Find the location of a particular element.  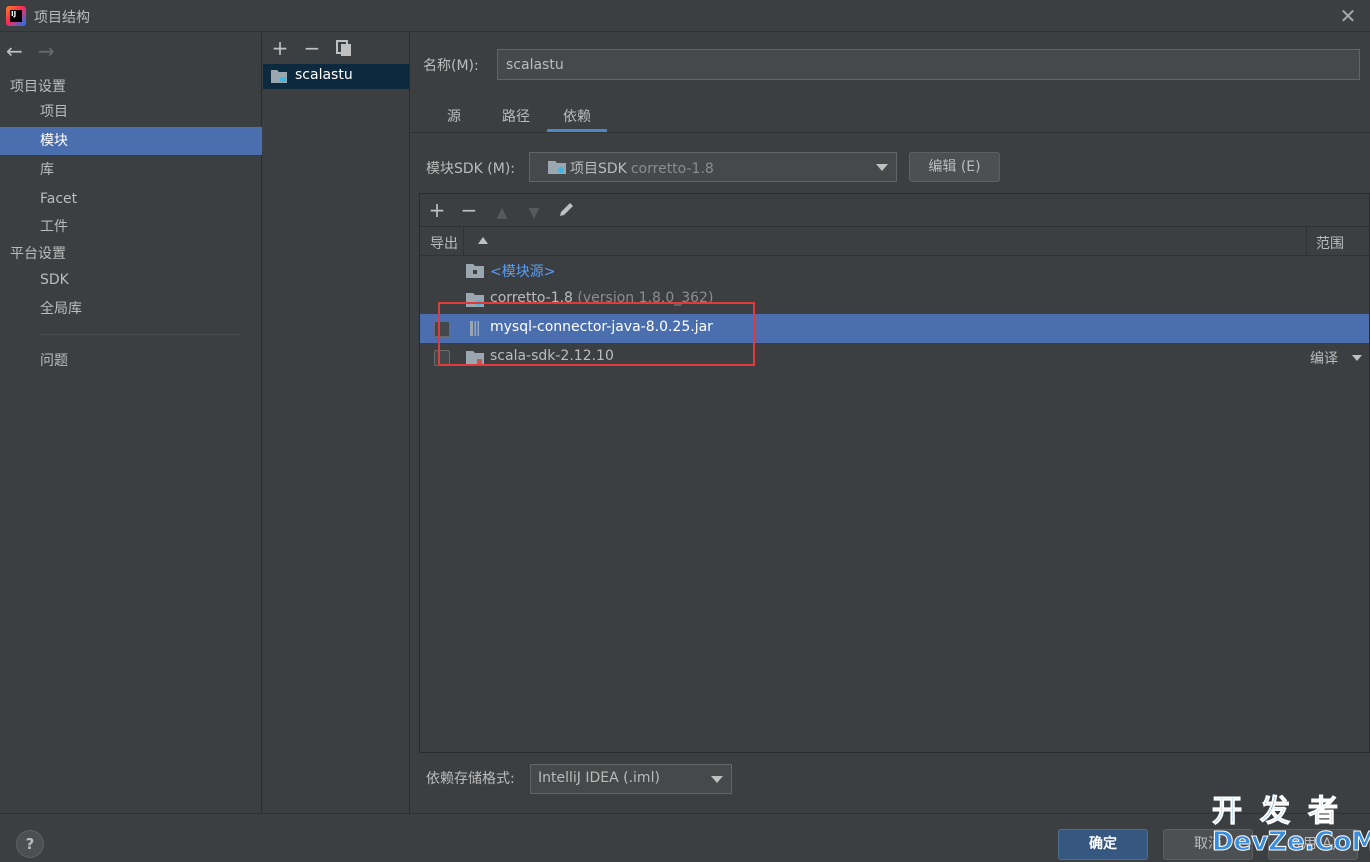

module-name-input is located at coordinates (928, 64).